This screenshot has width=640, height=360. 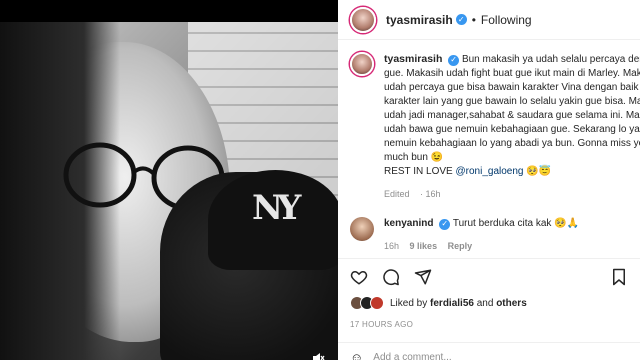 What do you see at coordinates (516, 223) in the screenshot?
I see `comment-text: Turut berduka cita kak 🥺🙏` at bounding box center [516, 223].